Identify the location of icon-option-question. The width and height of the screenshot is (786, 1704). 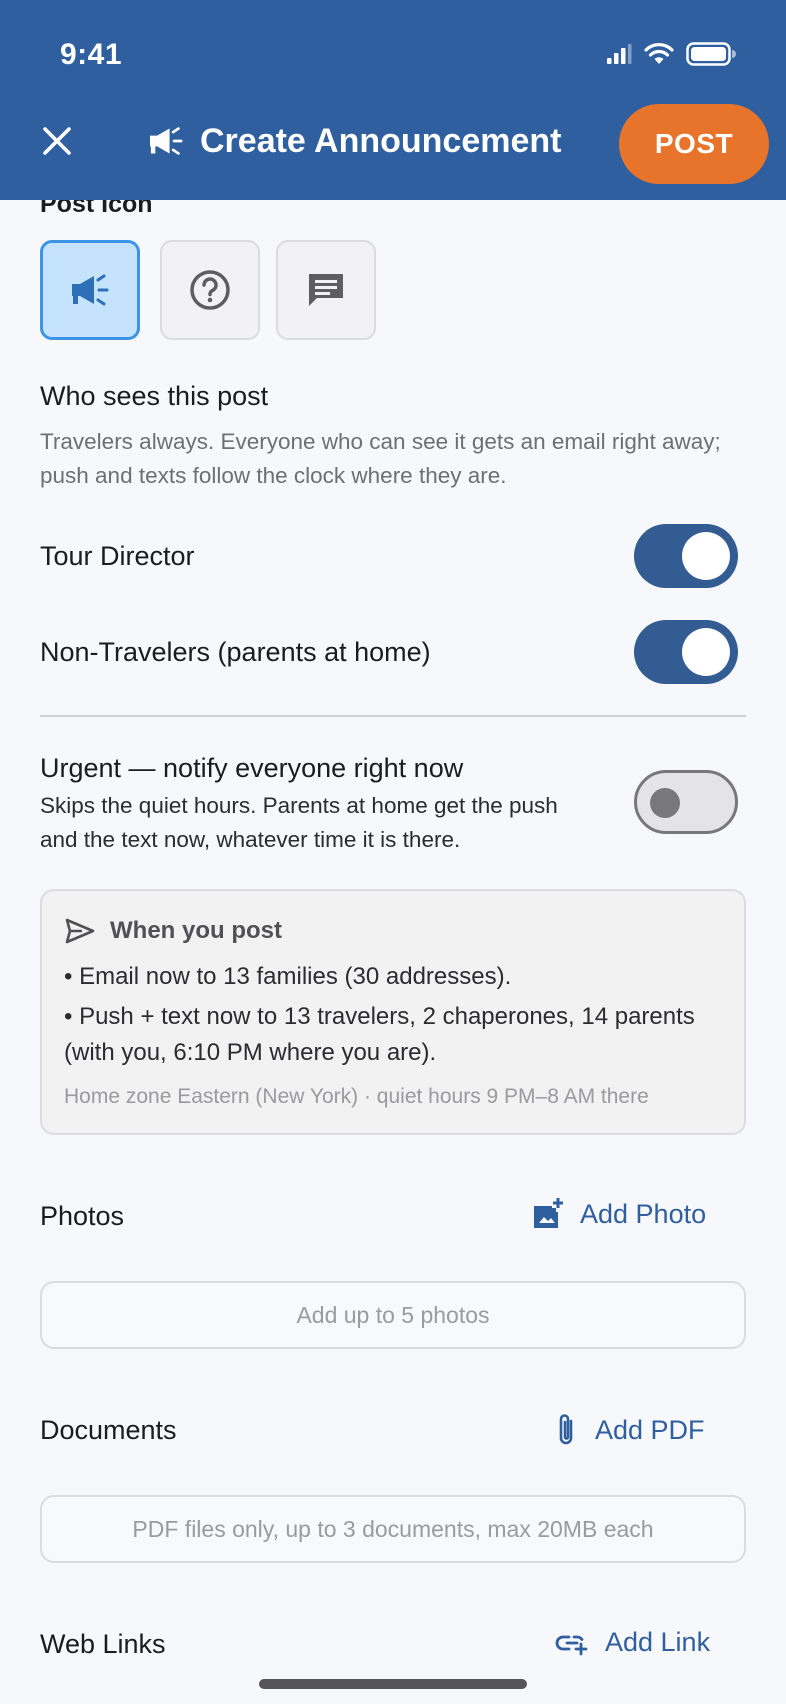
(210, 290).